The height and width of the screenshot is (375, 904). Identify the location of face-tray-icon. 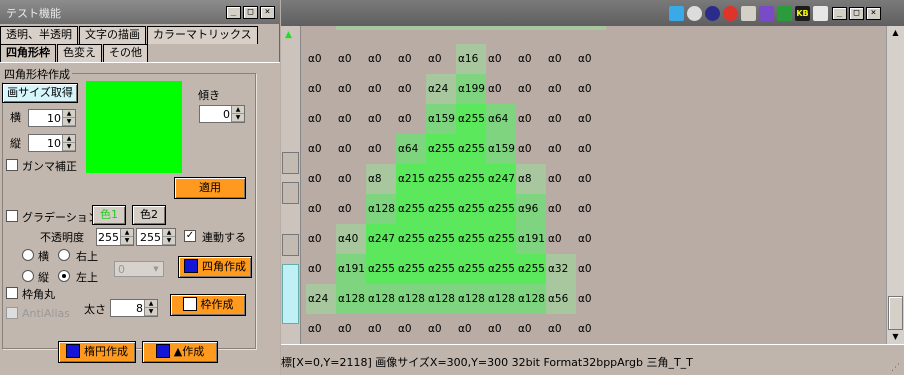
(730, 13).